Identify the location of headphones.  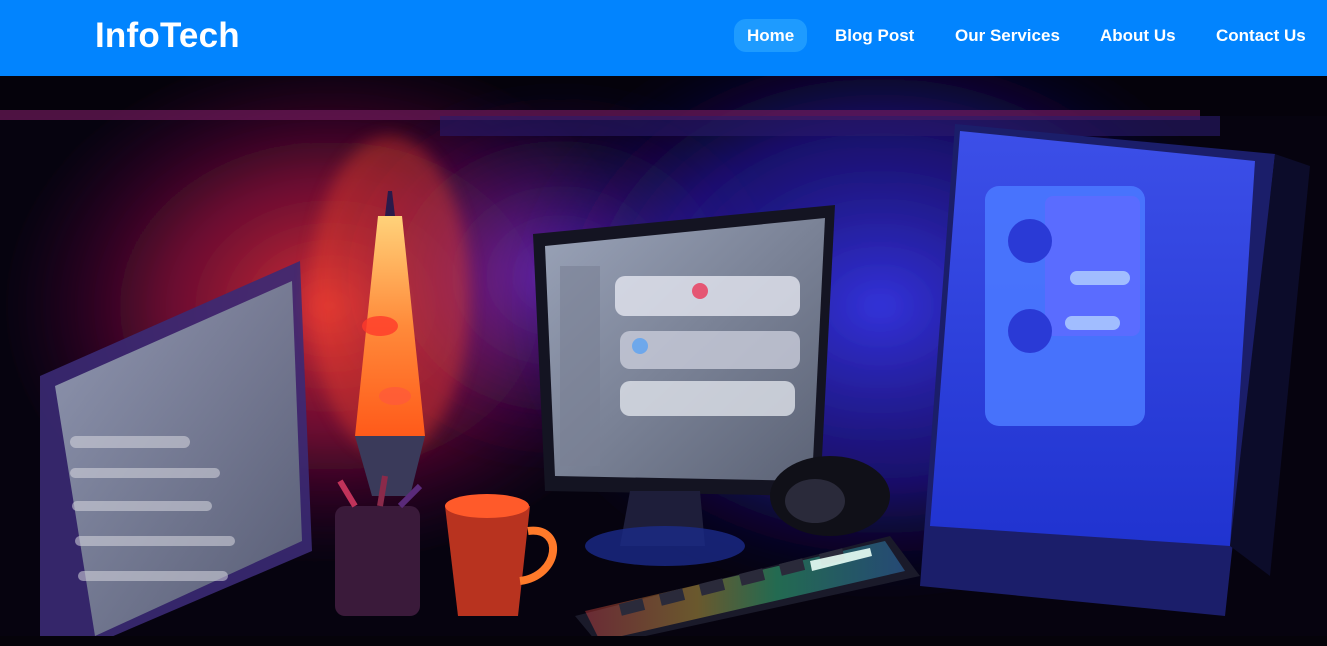
(830, 496).